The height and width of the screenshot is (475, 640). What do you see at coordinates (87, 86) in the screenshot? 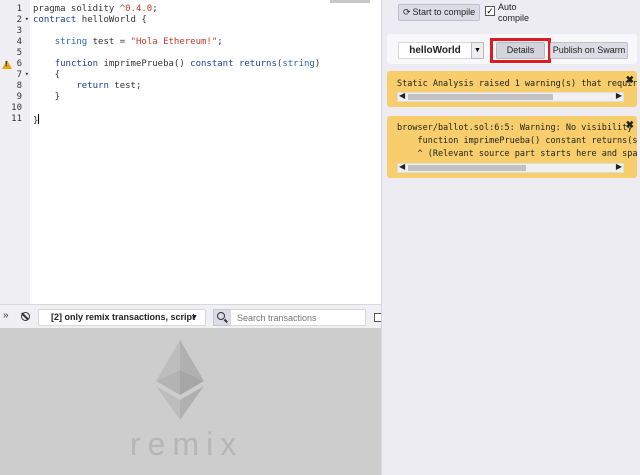
I see `code-line: return test;` at bounding box center [87, 86].